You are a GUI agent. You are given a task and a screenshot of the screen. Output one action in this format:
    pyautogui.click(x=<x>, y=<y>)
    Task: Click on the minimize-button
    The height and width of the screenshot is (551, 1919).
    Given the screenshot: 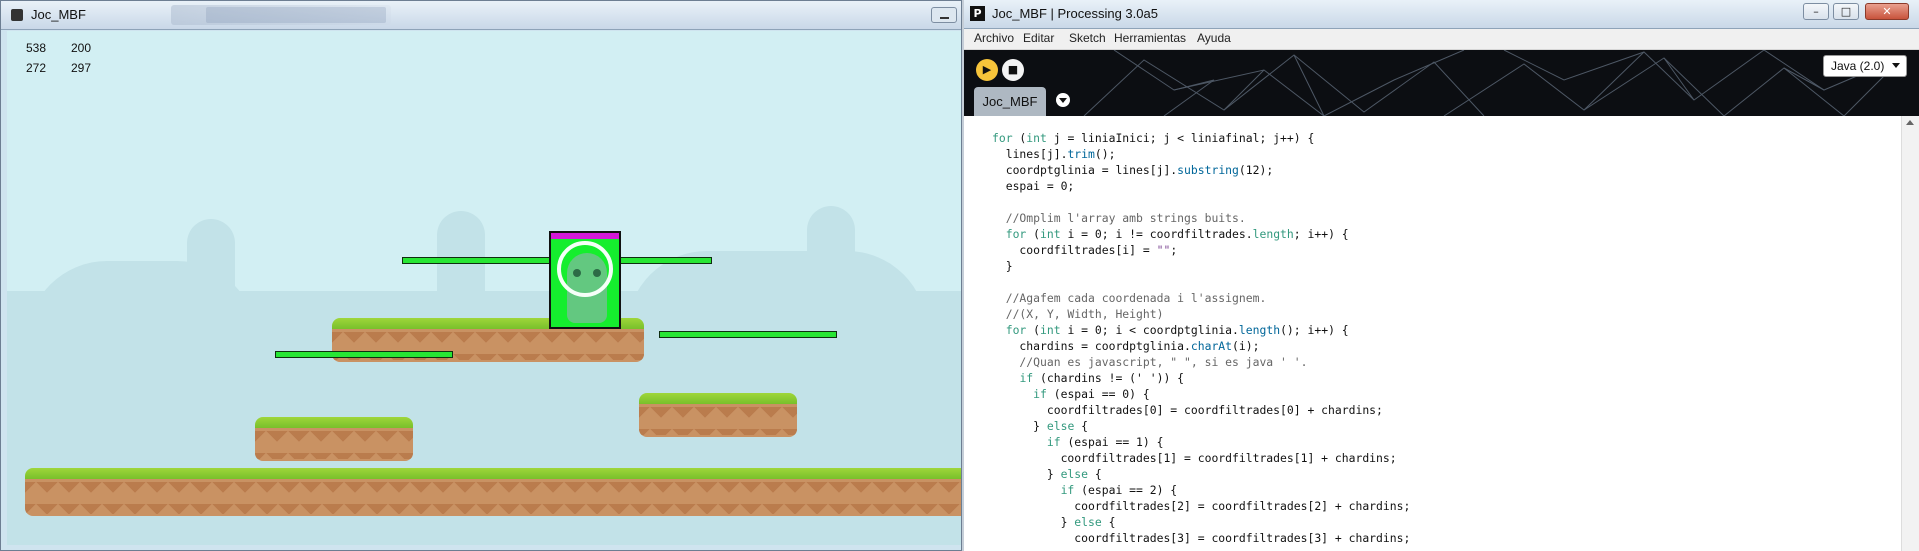 What is the action you would take?
    pyautogui.click(x=944, y=15)
    